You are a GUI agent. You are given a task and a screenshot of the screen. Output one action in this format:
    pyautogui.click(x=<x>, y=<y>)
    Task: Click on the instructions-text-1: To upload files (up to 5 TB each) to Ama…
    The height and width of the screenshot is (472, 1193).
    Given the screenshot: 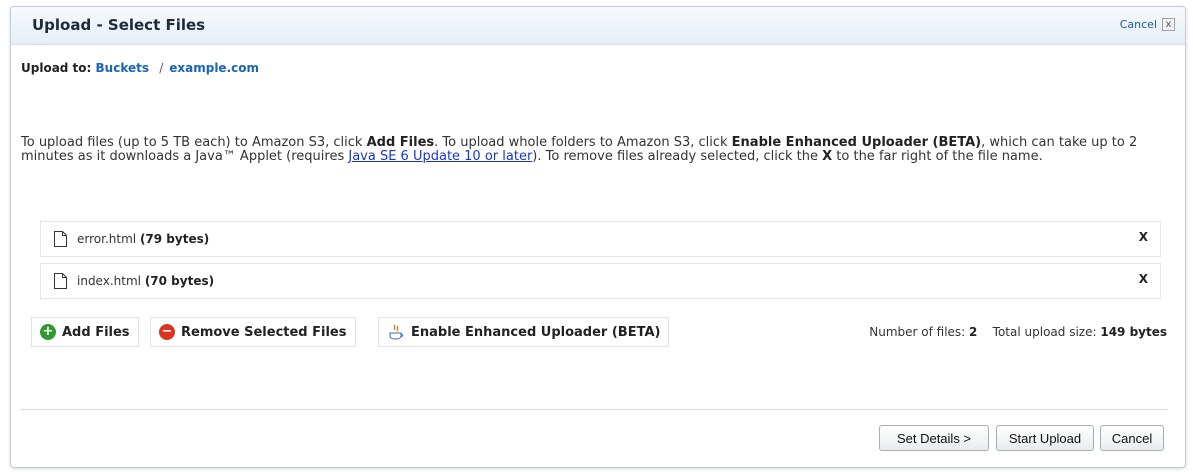 What is the action you would take?
    pyautogui.click(x=194, y=142)
    